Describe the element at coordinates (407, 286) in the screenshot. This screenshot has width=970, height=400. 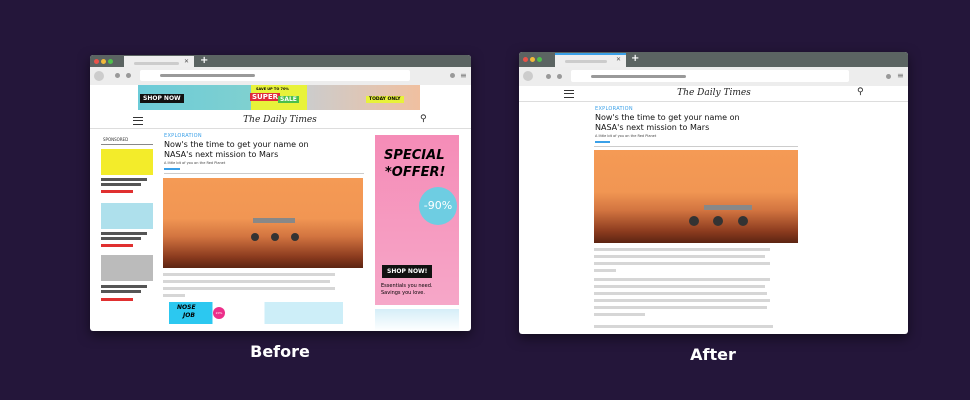
I see `side-ad-tagline-1: Essentials you need.` at that location.